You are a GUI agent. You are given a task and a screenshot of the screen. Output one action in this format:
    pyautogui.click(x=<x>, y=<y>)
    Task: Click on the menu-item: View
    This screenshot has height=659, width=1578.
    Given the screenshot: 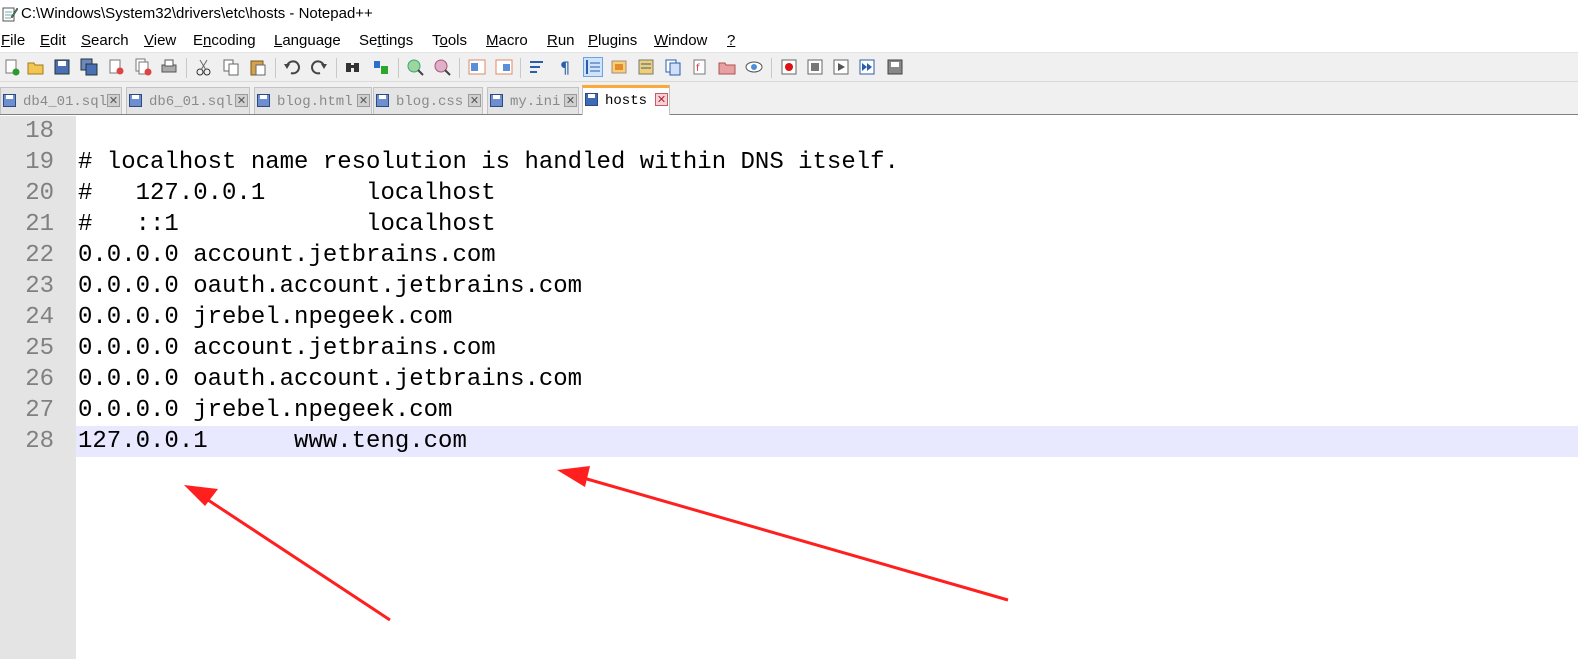 What is the action you would take?
    pyautogui.click(x=160, y=40)
    